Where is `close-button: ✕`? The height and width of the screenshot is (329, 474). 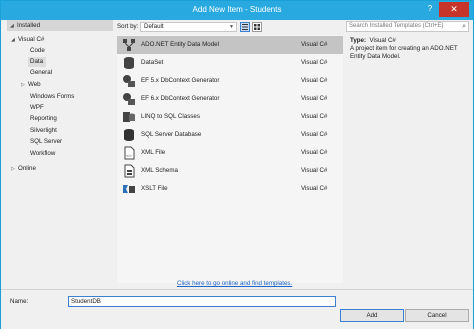 close-button: ✕ is located at coordinates (454, 9).